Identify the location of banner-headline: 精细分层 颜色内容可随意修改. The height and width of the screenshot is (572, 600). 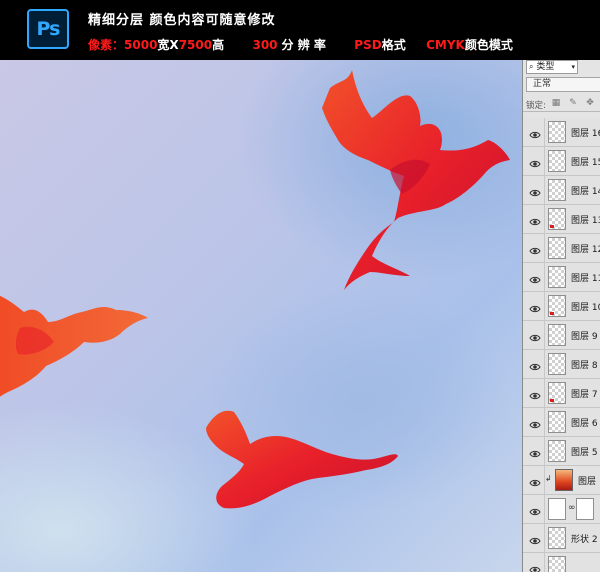
(182, 20).